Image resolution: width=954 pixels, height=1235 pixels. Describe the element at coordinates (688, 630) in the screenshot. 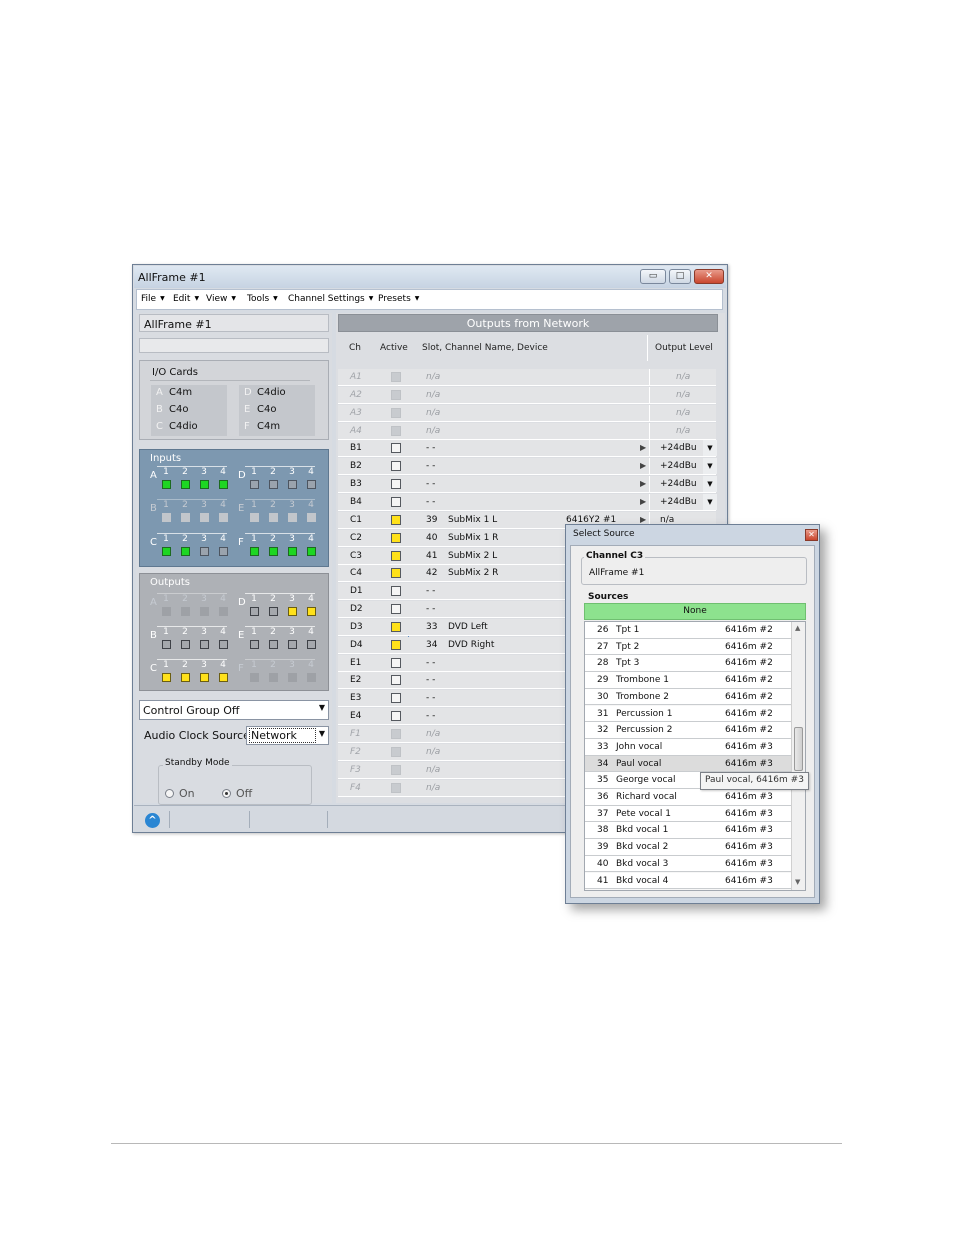

I see `source-row: 26 Tpt 1 6416m #2` at that location.